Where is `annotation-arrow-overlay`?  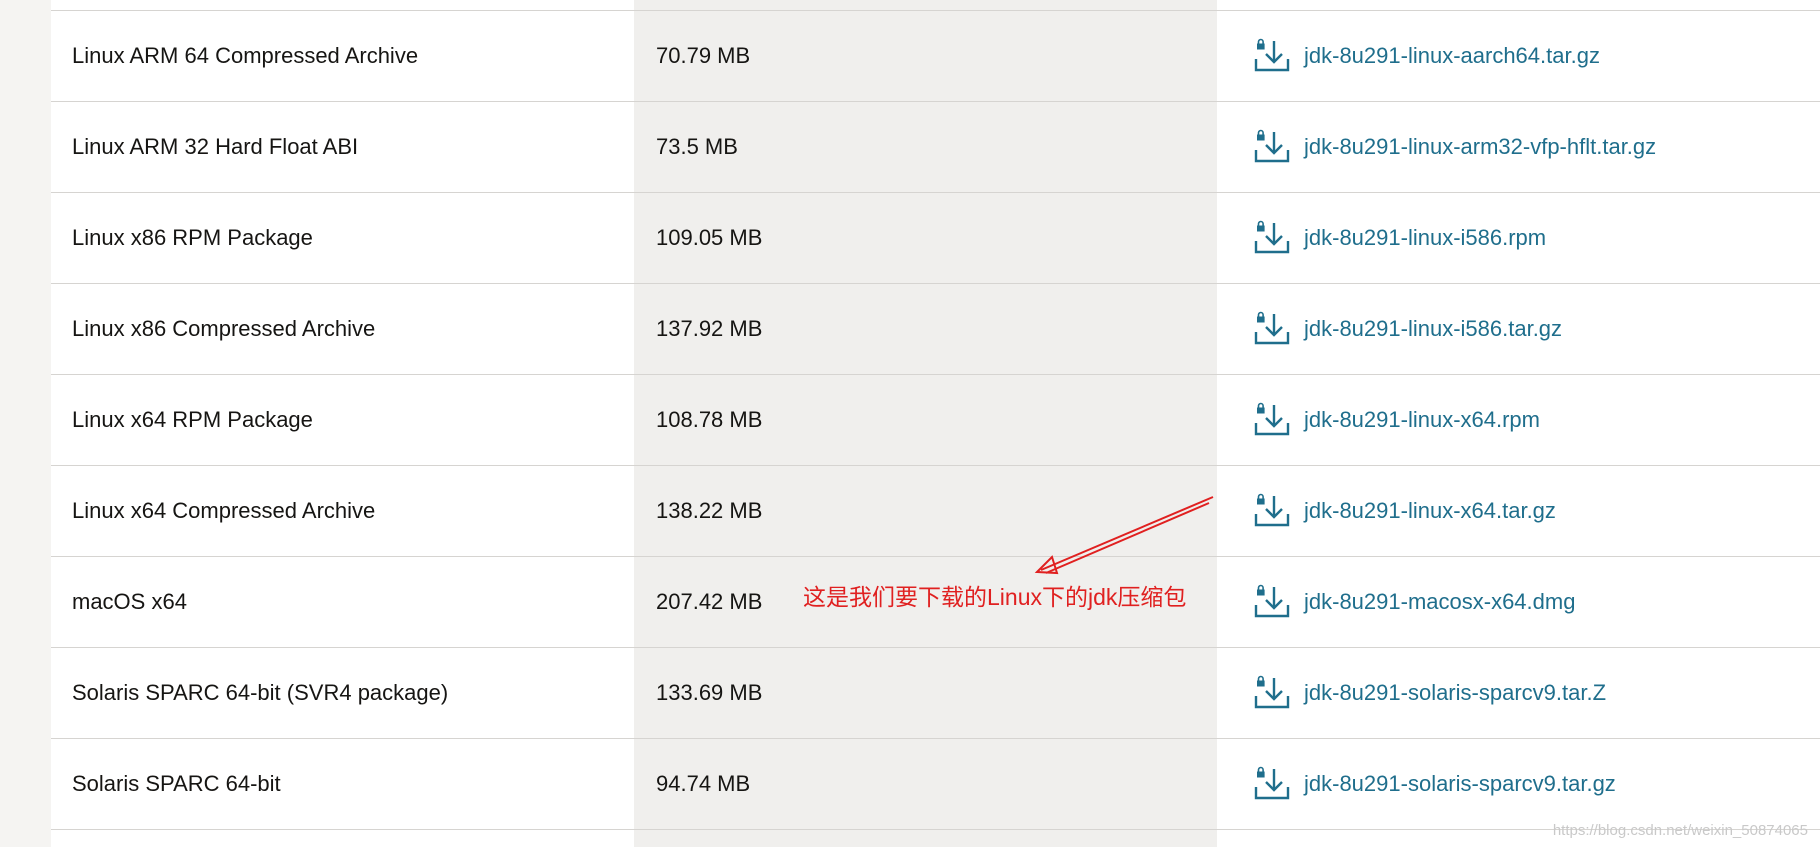
annotation-arrow-overlay is located at coordinates (1124, 535).